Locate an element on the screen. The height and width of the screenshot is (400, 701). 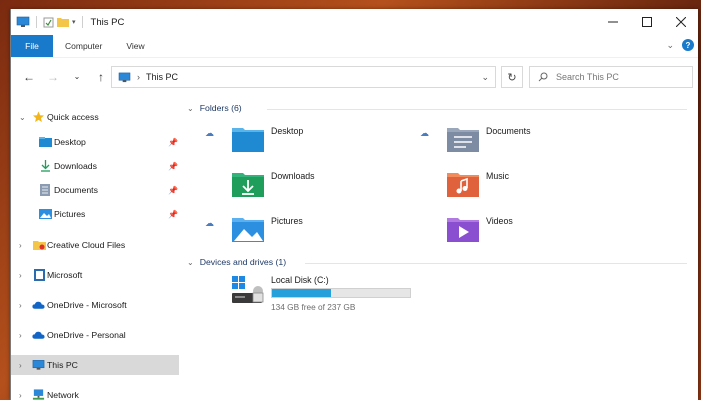
quick-access-toolbar: ▾ is located at coordinates (48, 22).